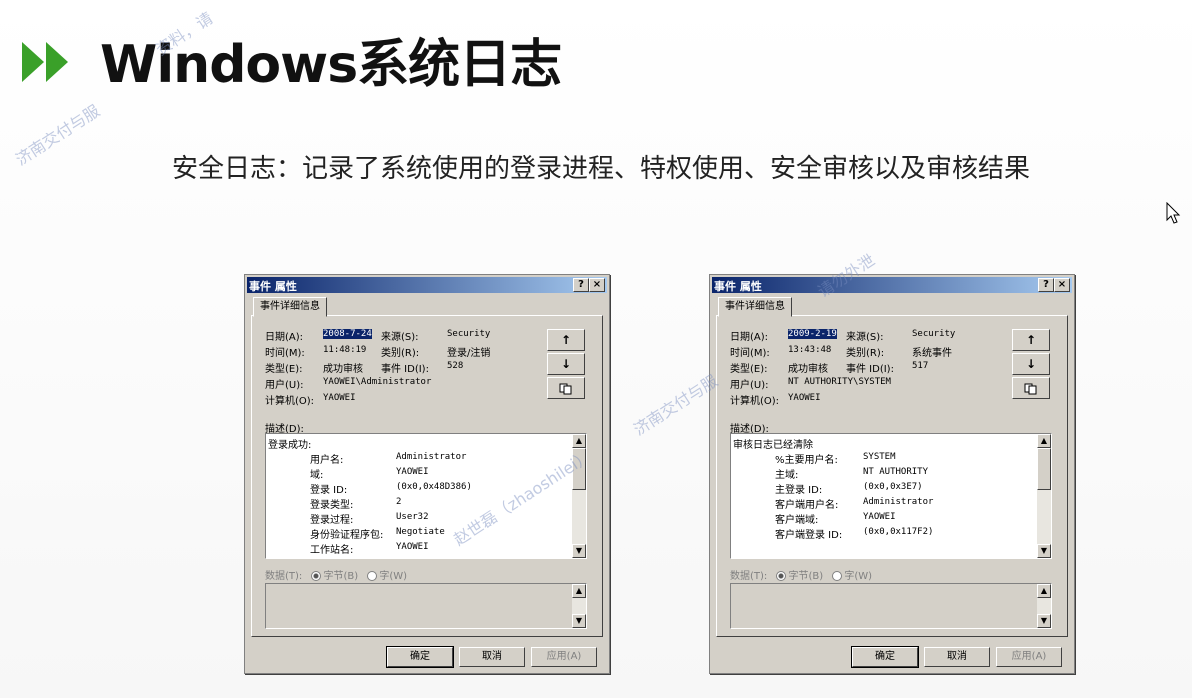  I want to click on slide-title: Windows系统日志, so click(331, 65).